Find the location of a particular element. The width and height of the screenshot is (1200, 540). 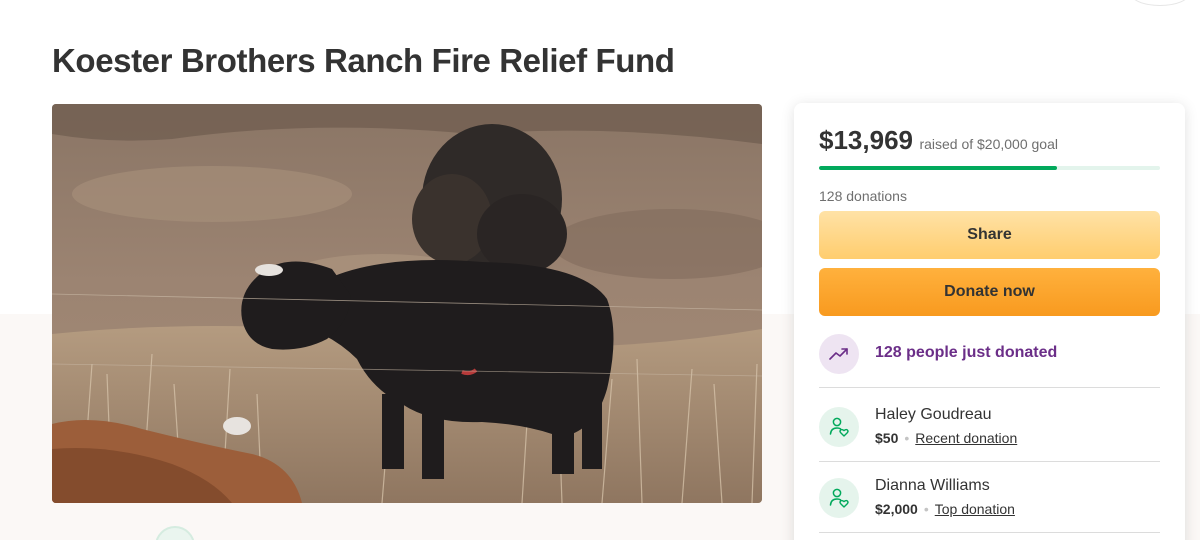

raised-amount: $13,969 is located at coordinates (866, 140).